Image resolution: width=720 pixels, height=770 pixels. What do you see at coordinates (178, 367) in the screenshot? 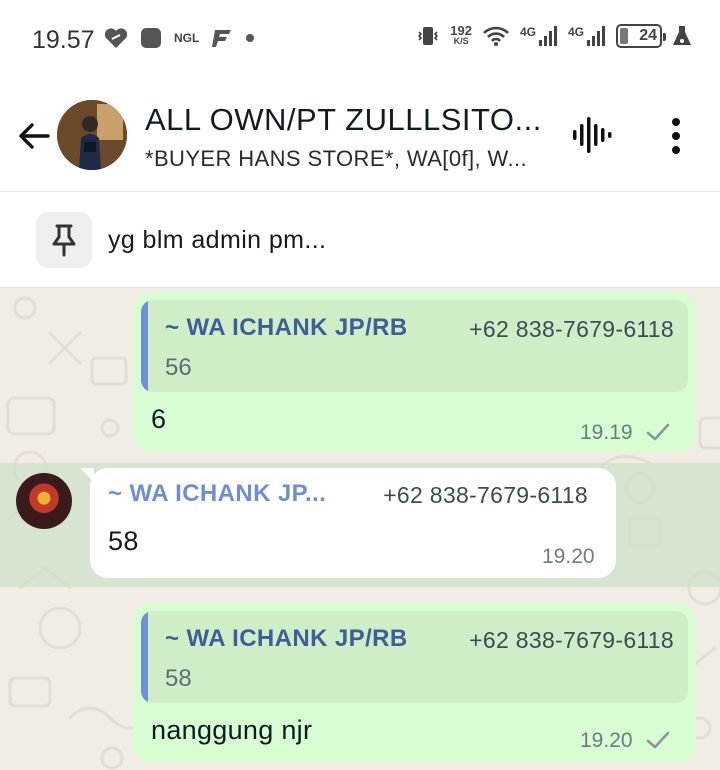
I see `quoted-text: 56` at bounding box center [178, 367].